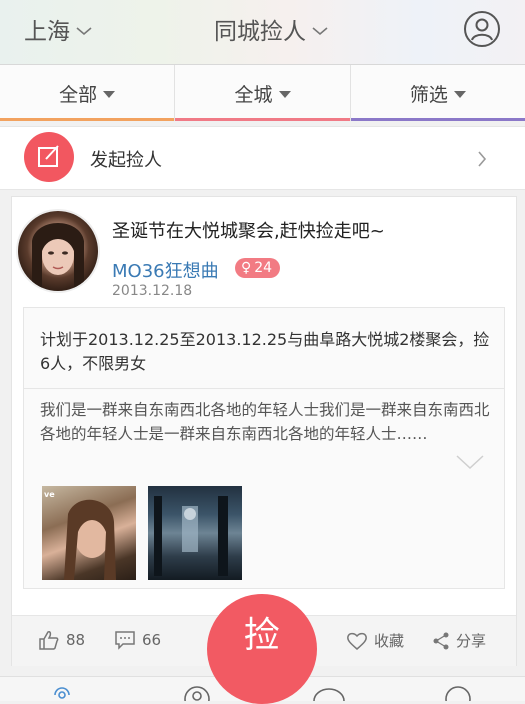  I want to click on launch-icon-circle, so click(49, 157).